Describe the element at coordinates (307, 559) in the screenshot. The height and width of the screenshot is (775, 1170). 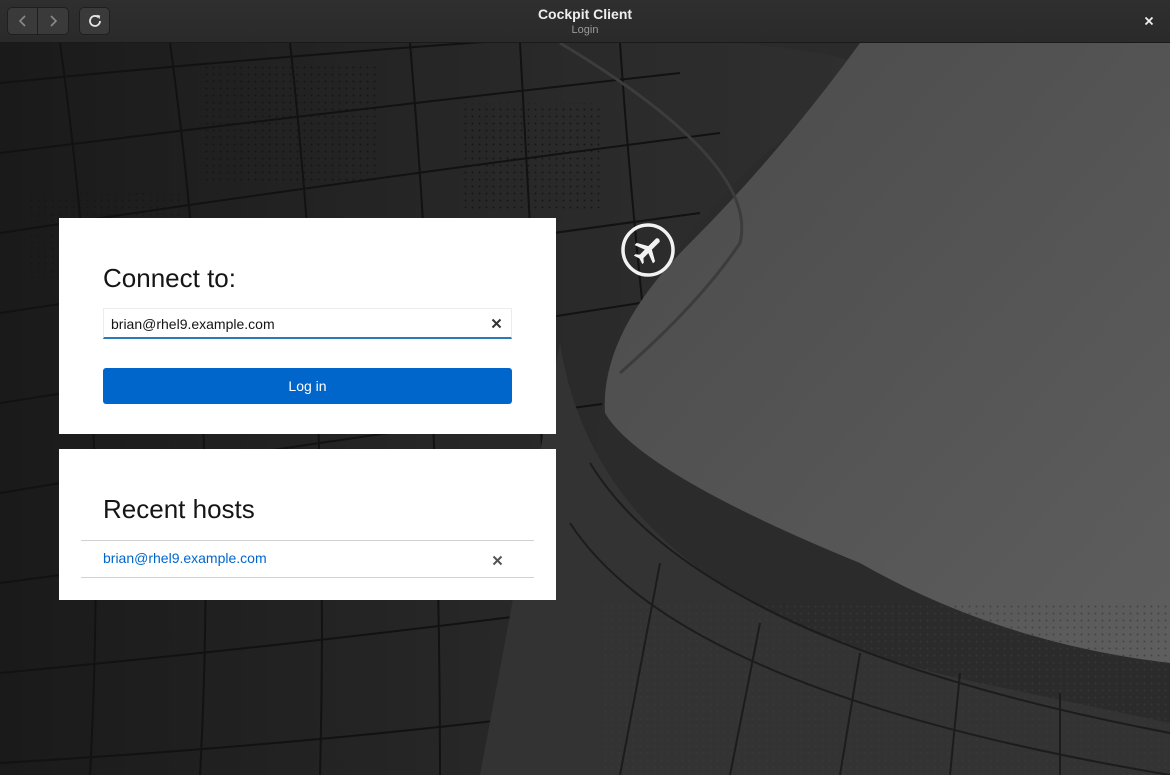
I see `recent-hosts-list: brian@rhel9.example.com` at that location.